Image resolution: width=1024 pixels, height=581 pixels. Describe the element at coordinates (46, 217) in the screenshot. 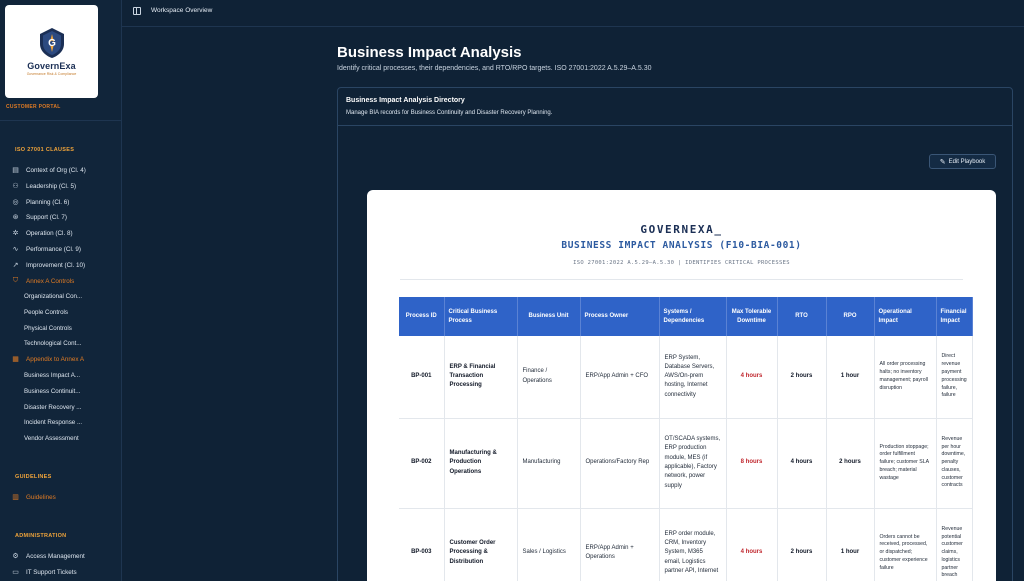

I see `nav-label: Support (Cl. 7)` at that location.